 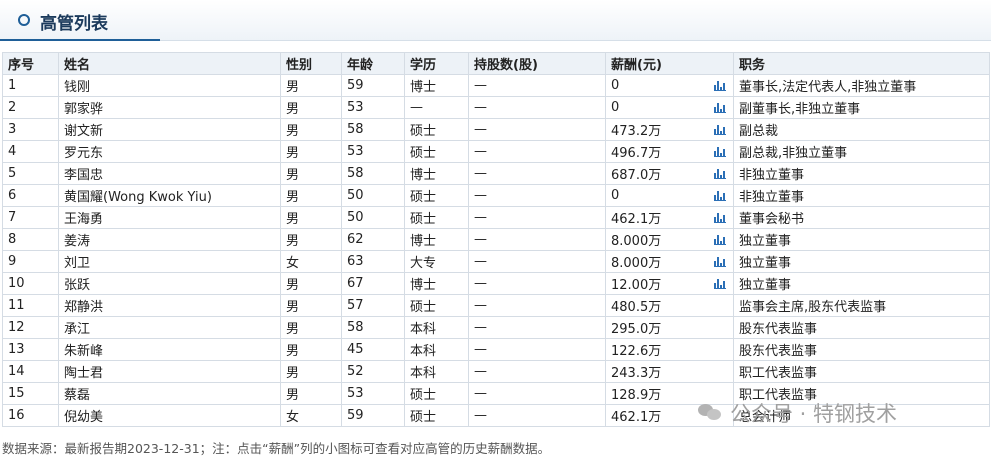 I want to click on row-no: 13, so click(x=30, y=349).